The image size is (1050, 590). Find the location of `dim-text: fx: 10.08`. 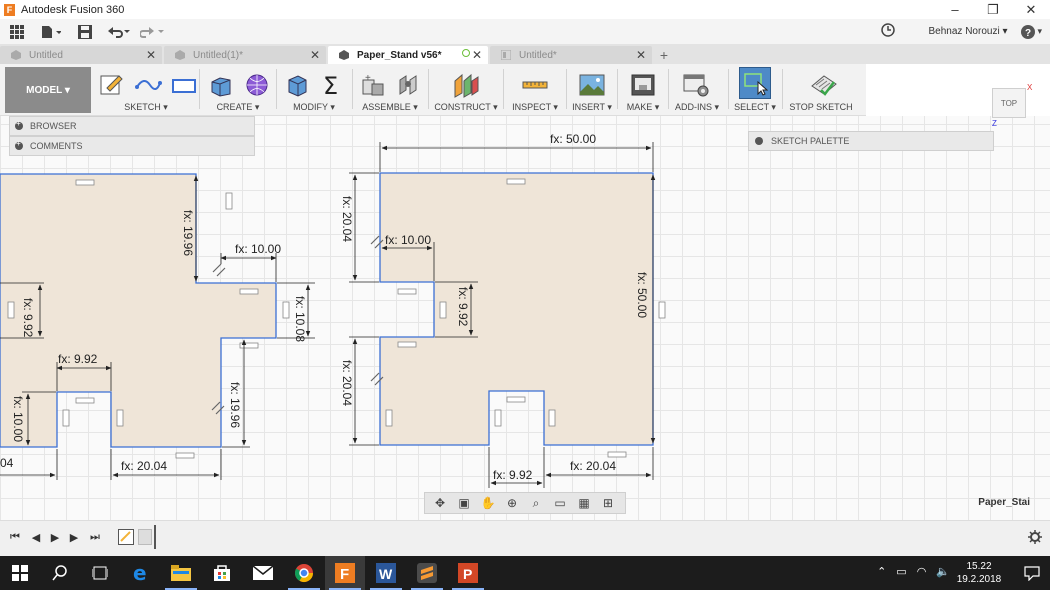

dim-text: fx: 10.08 is located at coordinates (300, 319).